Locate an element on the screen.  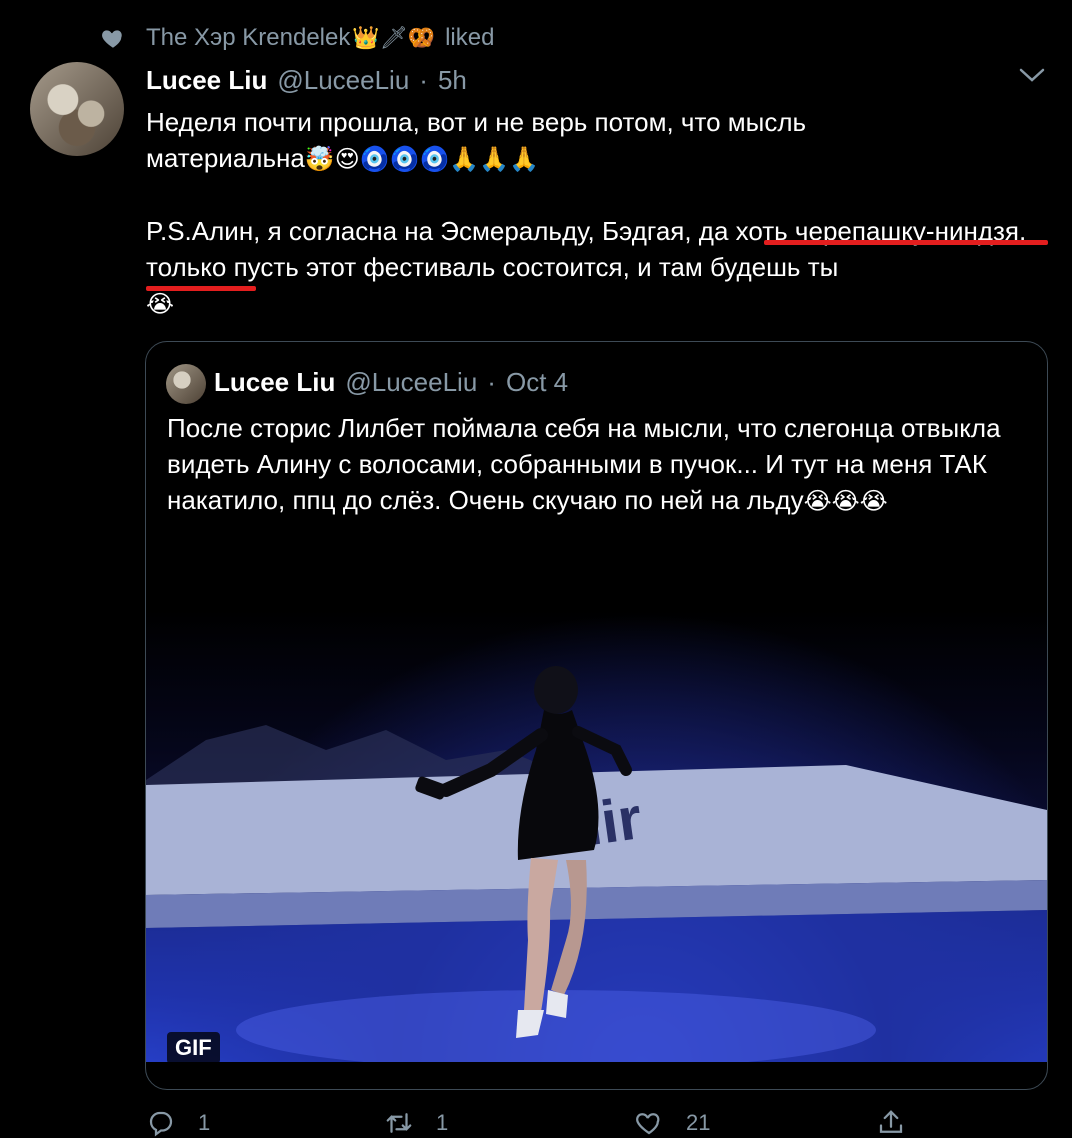
tweet-line-2-emoji: 🤯😍🧿🧿🧿🙏🙏🙏 is located at coordinates (422, 159).